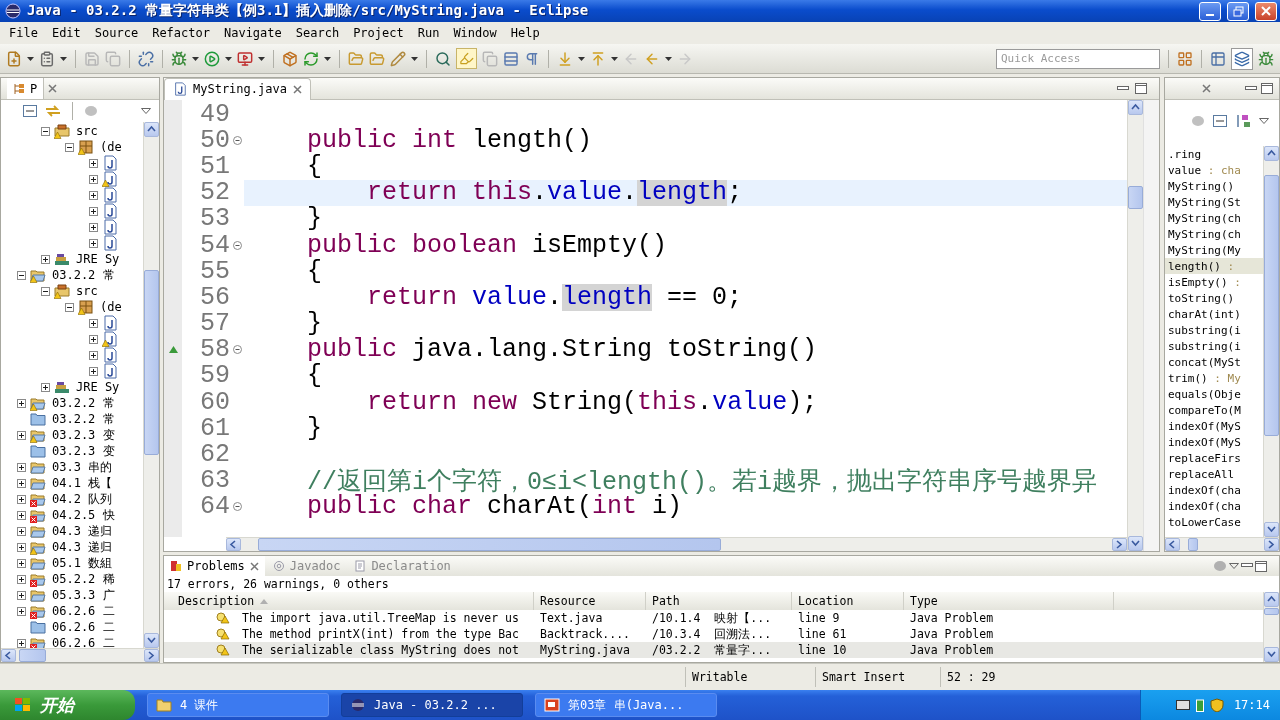  What do you see at coordinates (1182, 705) in the screenshot?
I see `keyboard-icon` at bounding box center [1182, 705].